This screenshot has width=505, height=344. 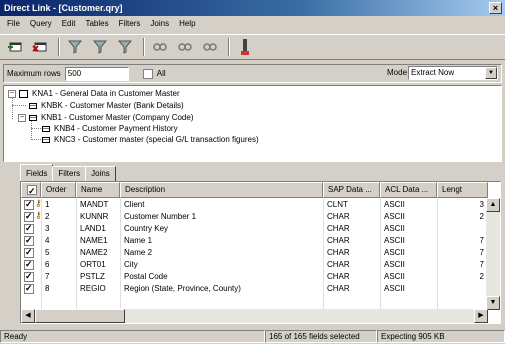 What do you see at coordinates (15, 47) in the screenshot?
I see `add-table-button` at bounding box center [15, 47].